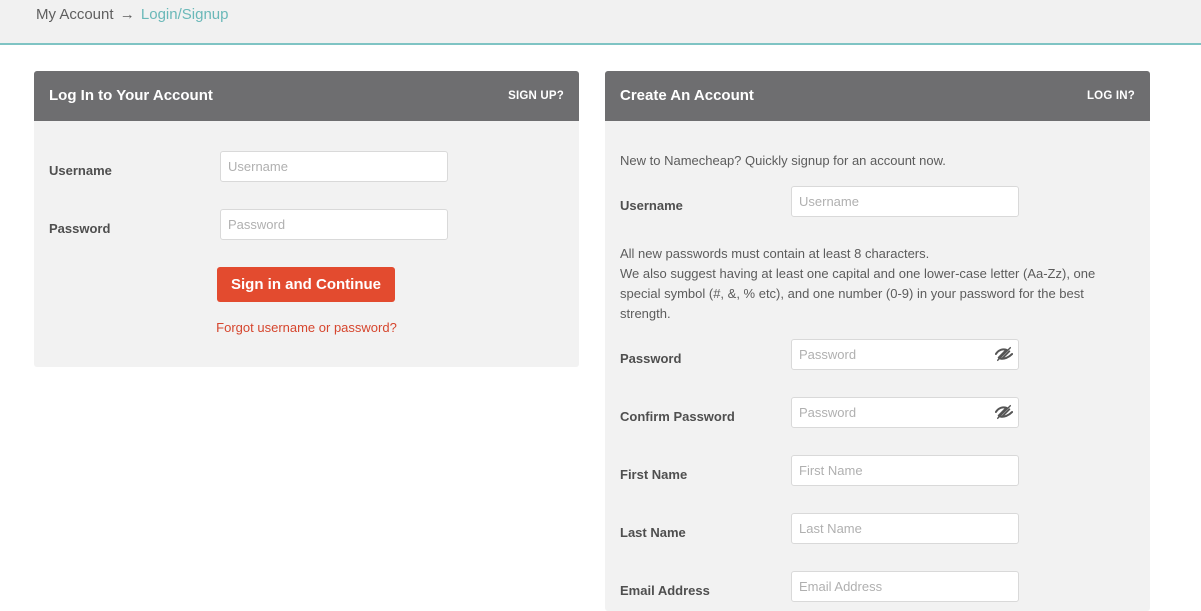  I want to click on signup-panel-title: Create An Account, so click(687, 95).